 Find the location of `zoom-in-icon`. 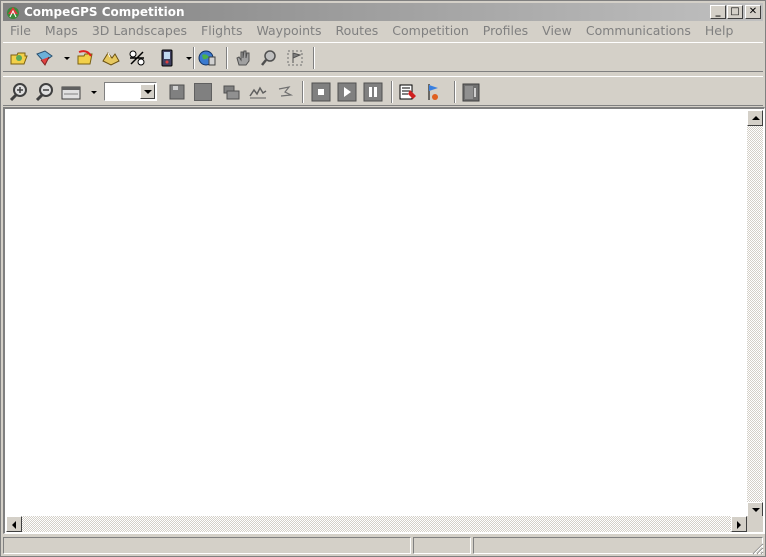

zoom-in-icon is located at coordinates (19, 92).